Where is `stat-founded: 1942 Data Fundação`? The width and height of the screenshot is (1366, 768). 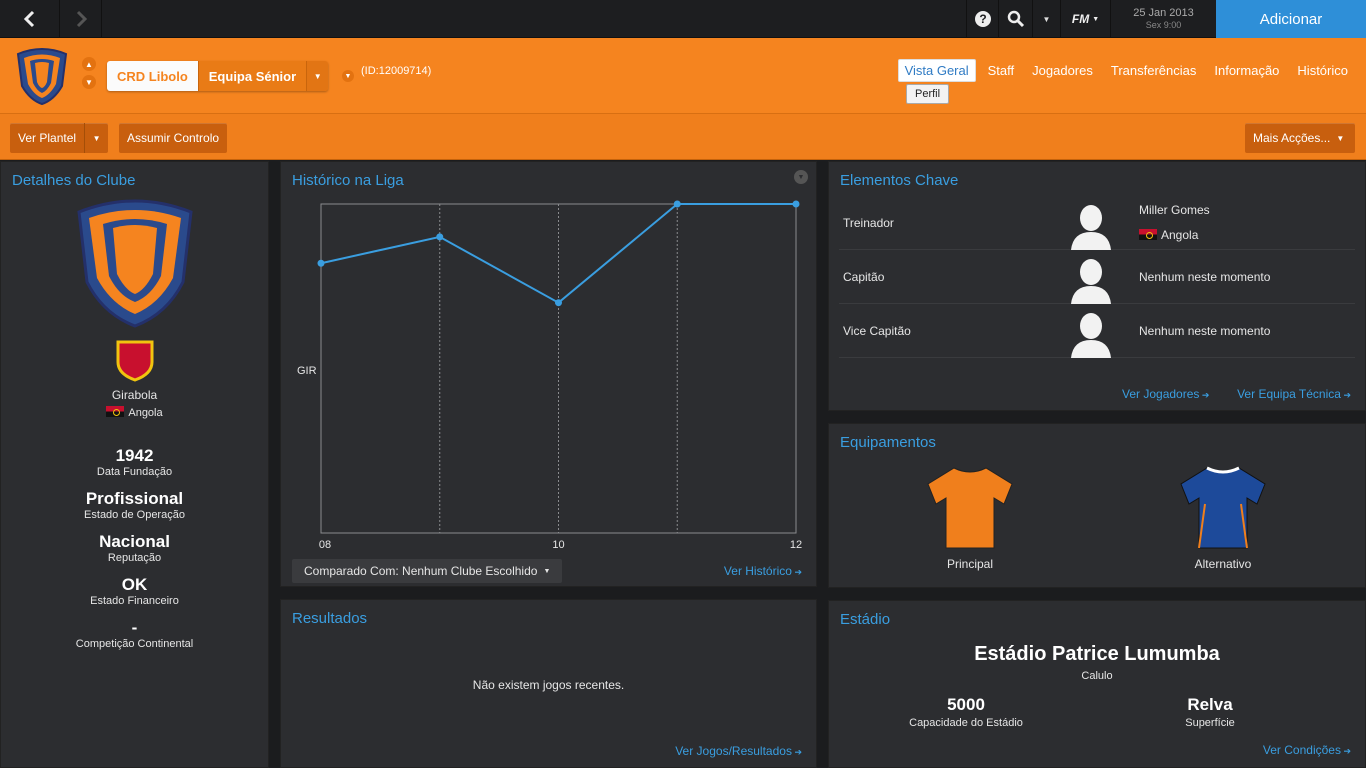
stat-founded: 1942 Data Fundação is located at coordinates (134, 462).